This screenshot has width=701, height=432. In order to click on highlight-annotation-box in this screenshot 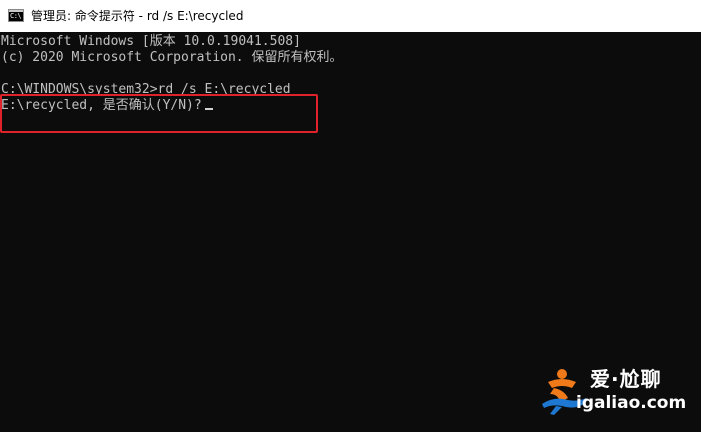, I will do `click(159, 113)`.